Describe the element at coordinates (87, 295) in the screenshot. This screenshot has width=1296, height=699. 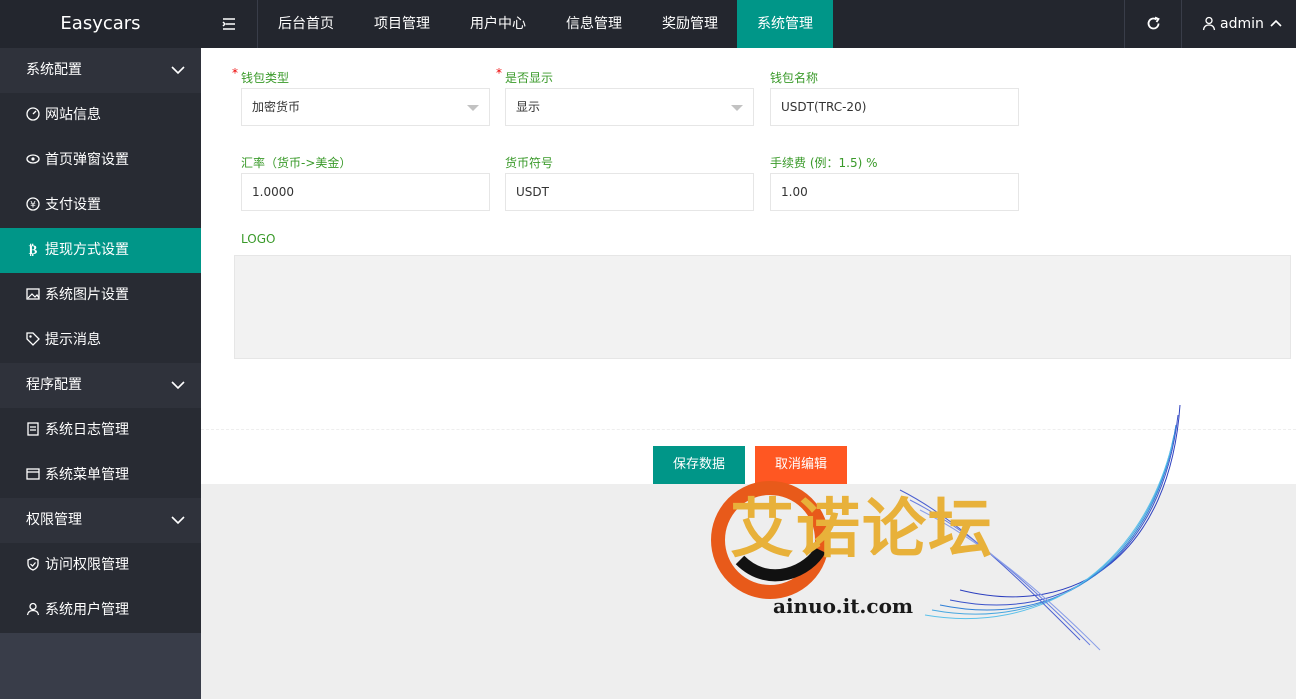
I see `sidebar-item-label: 系统图片设置` at that location.